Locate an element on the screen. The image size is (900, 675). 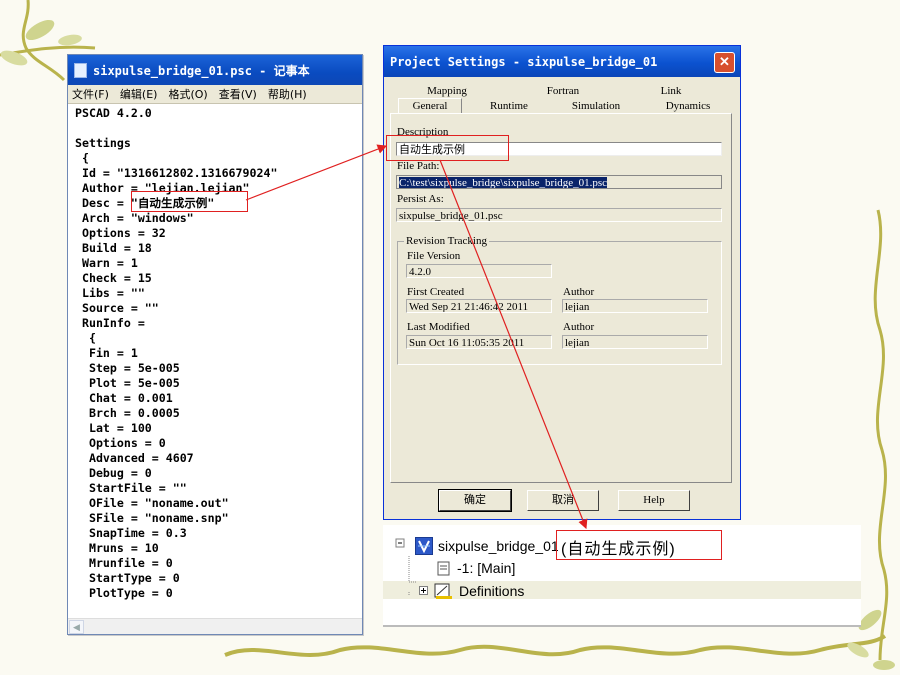
dialog-titlebar: Project Settings - sixpulse_bridge_01 is located at coordinates (562, 61).